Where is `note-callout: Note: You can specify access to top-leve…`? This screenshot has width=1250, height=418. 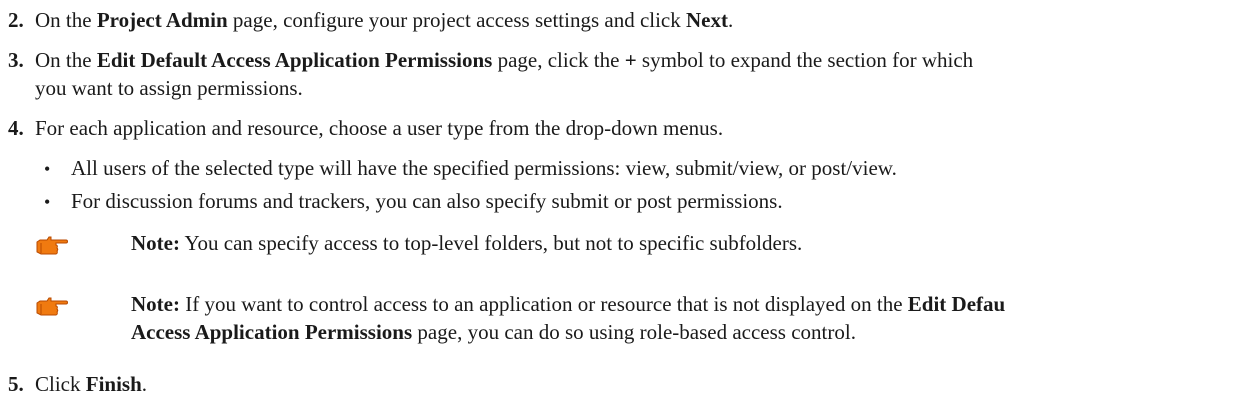
note-callout: Note: You can specify access to top-leve… is located at coordinates (642, 246).